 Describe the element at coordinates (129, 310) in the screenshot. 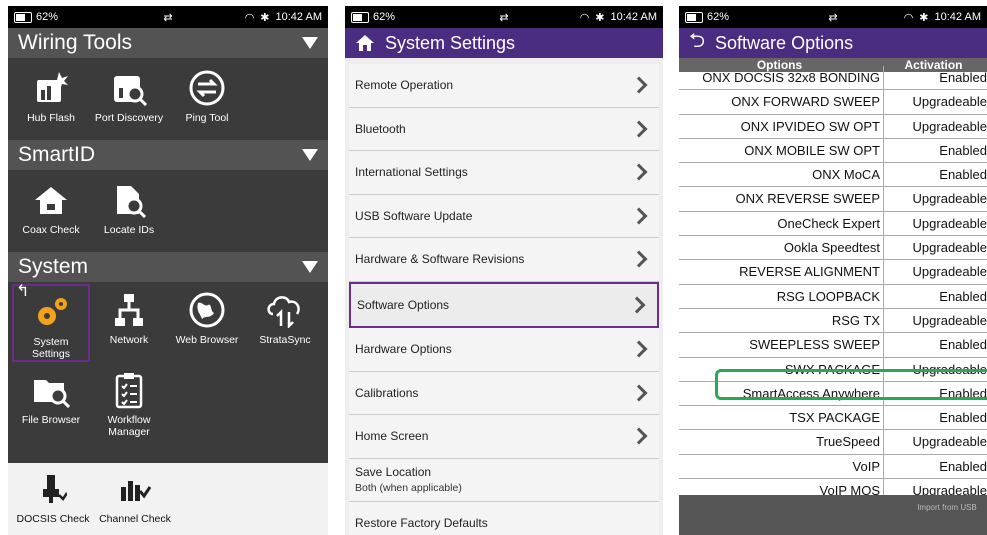

I see `network-icon` at that location.